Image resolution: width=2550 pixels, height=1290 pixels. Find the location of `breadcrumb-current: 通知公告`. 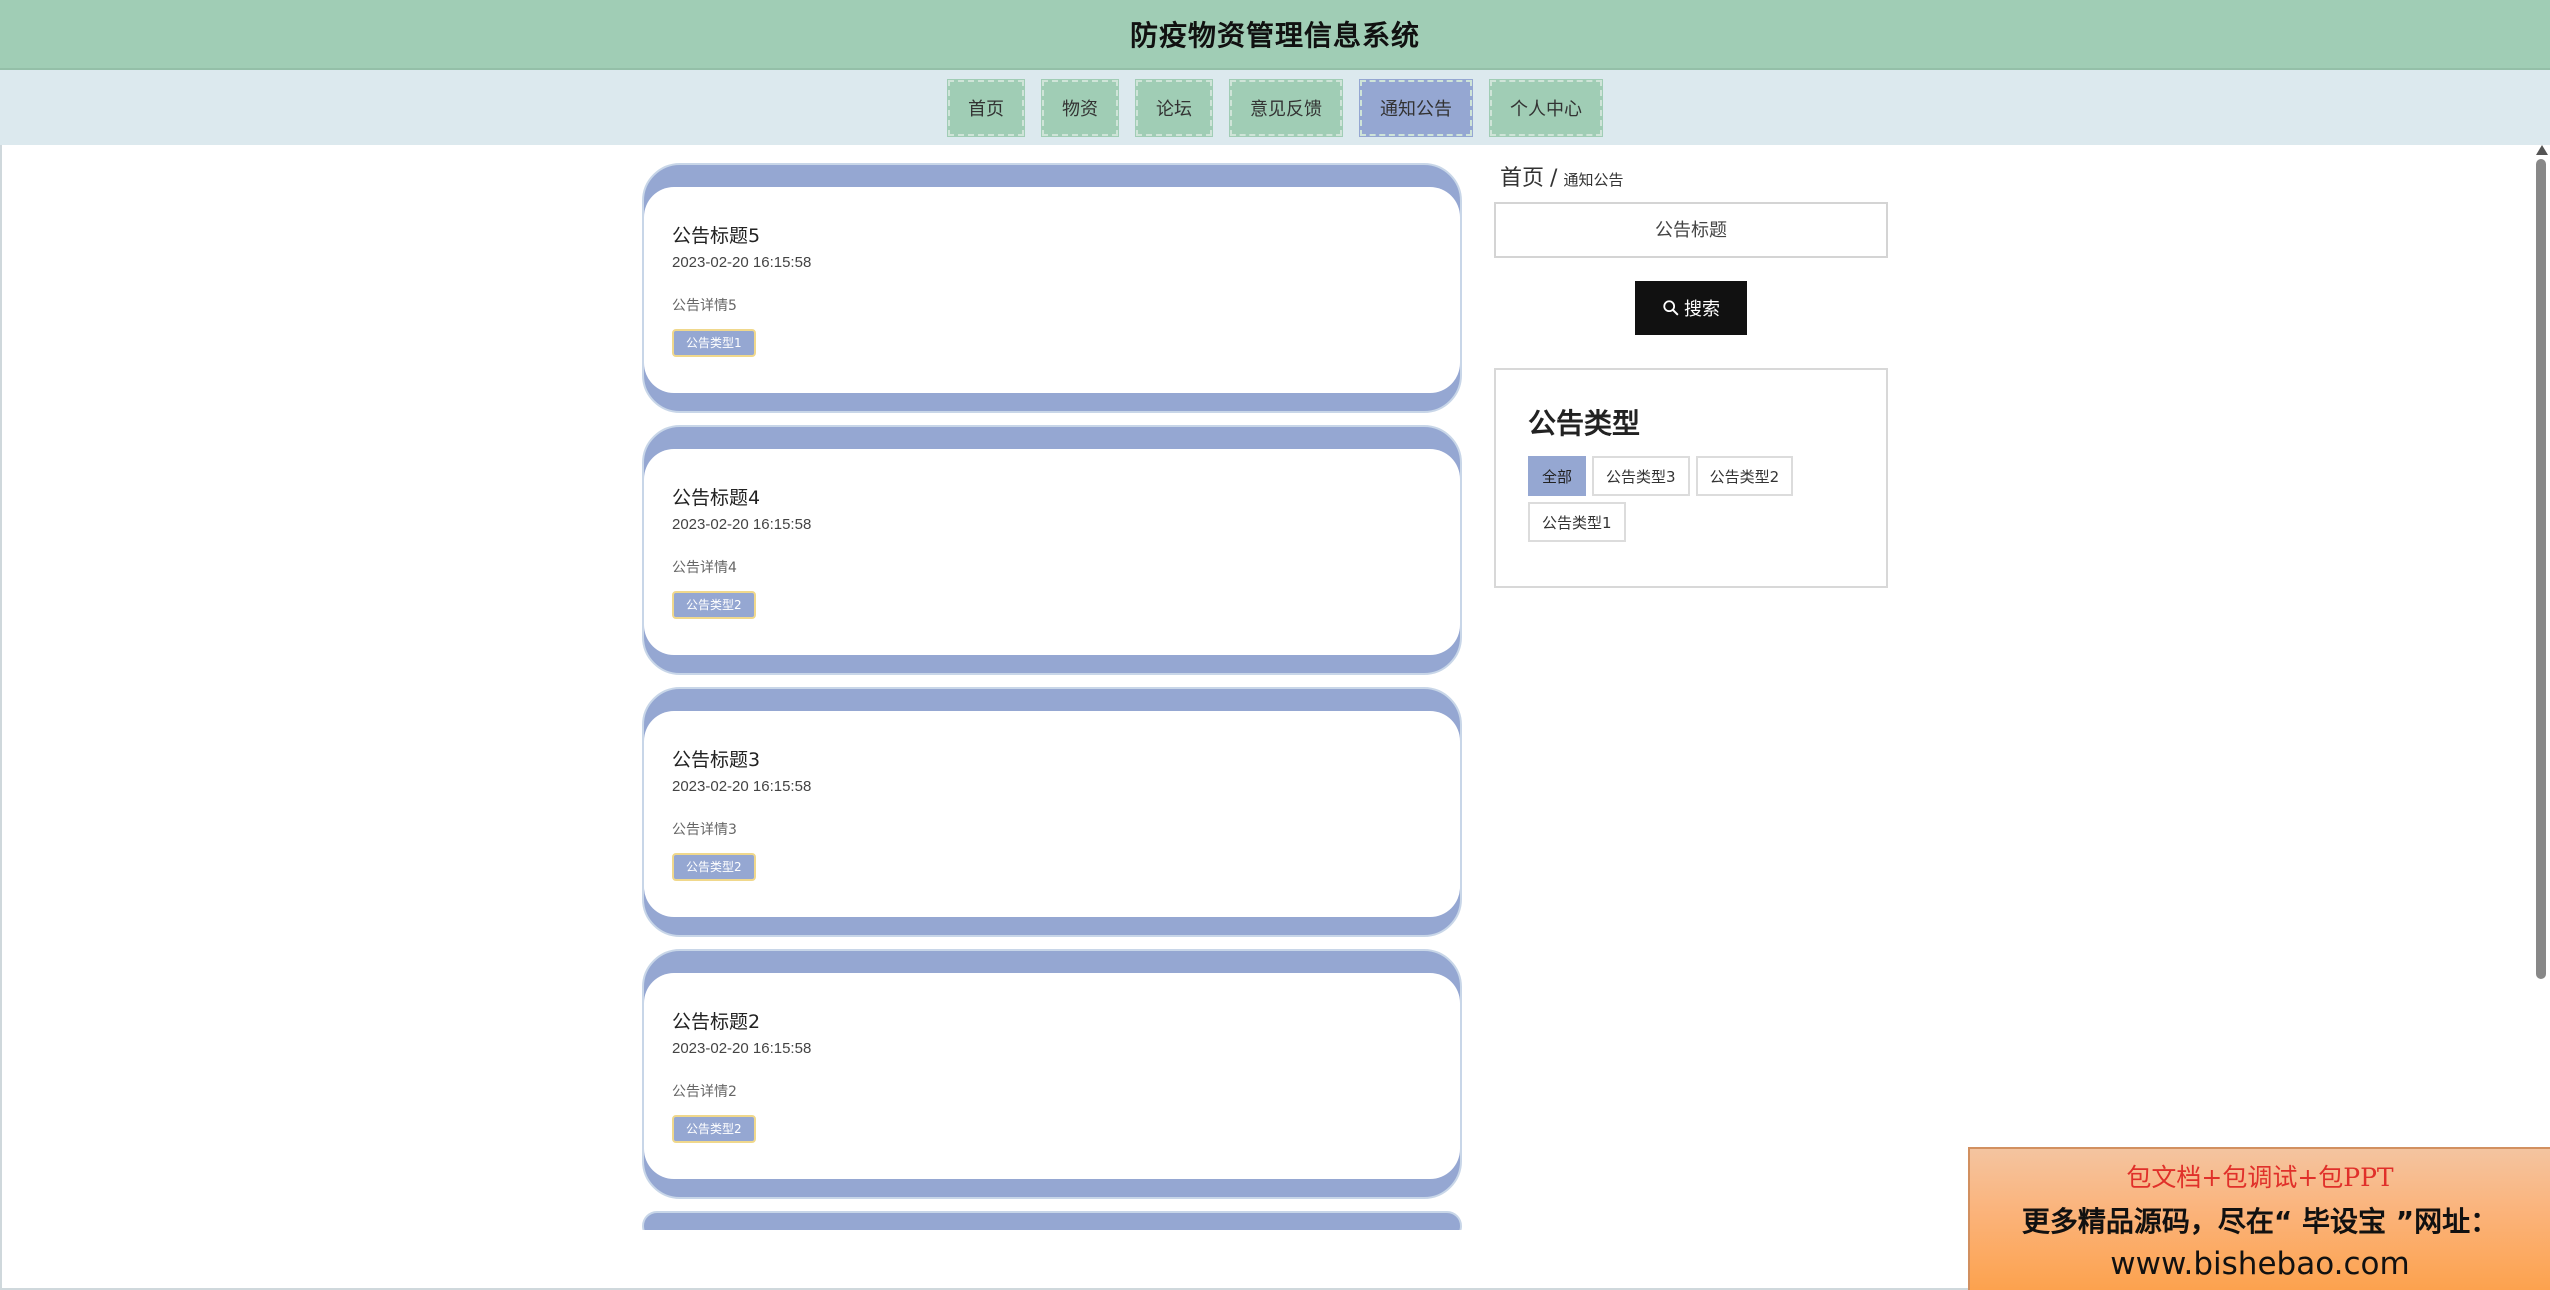

breadcrumb-current: 通知公告 is located at coordinates (1593, 180).